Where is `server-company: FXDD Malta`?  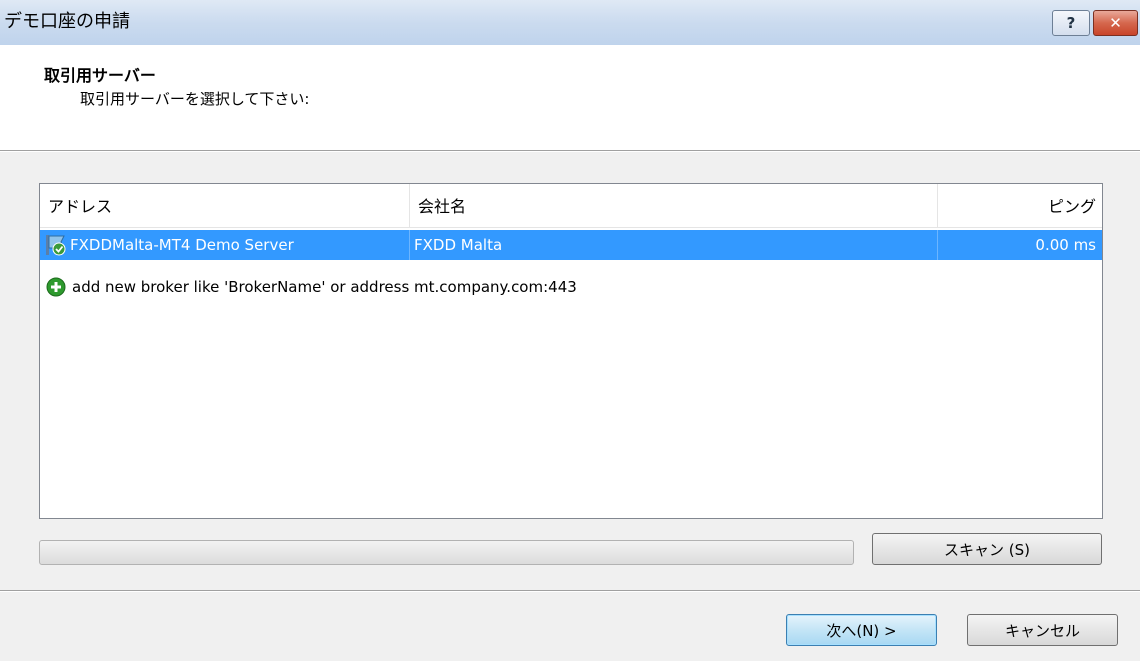
server-company: FXDD Malta is located at coordinates (458, 245).